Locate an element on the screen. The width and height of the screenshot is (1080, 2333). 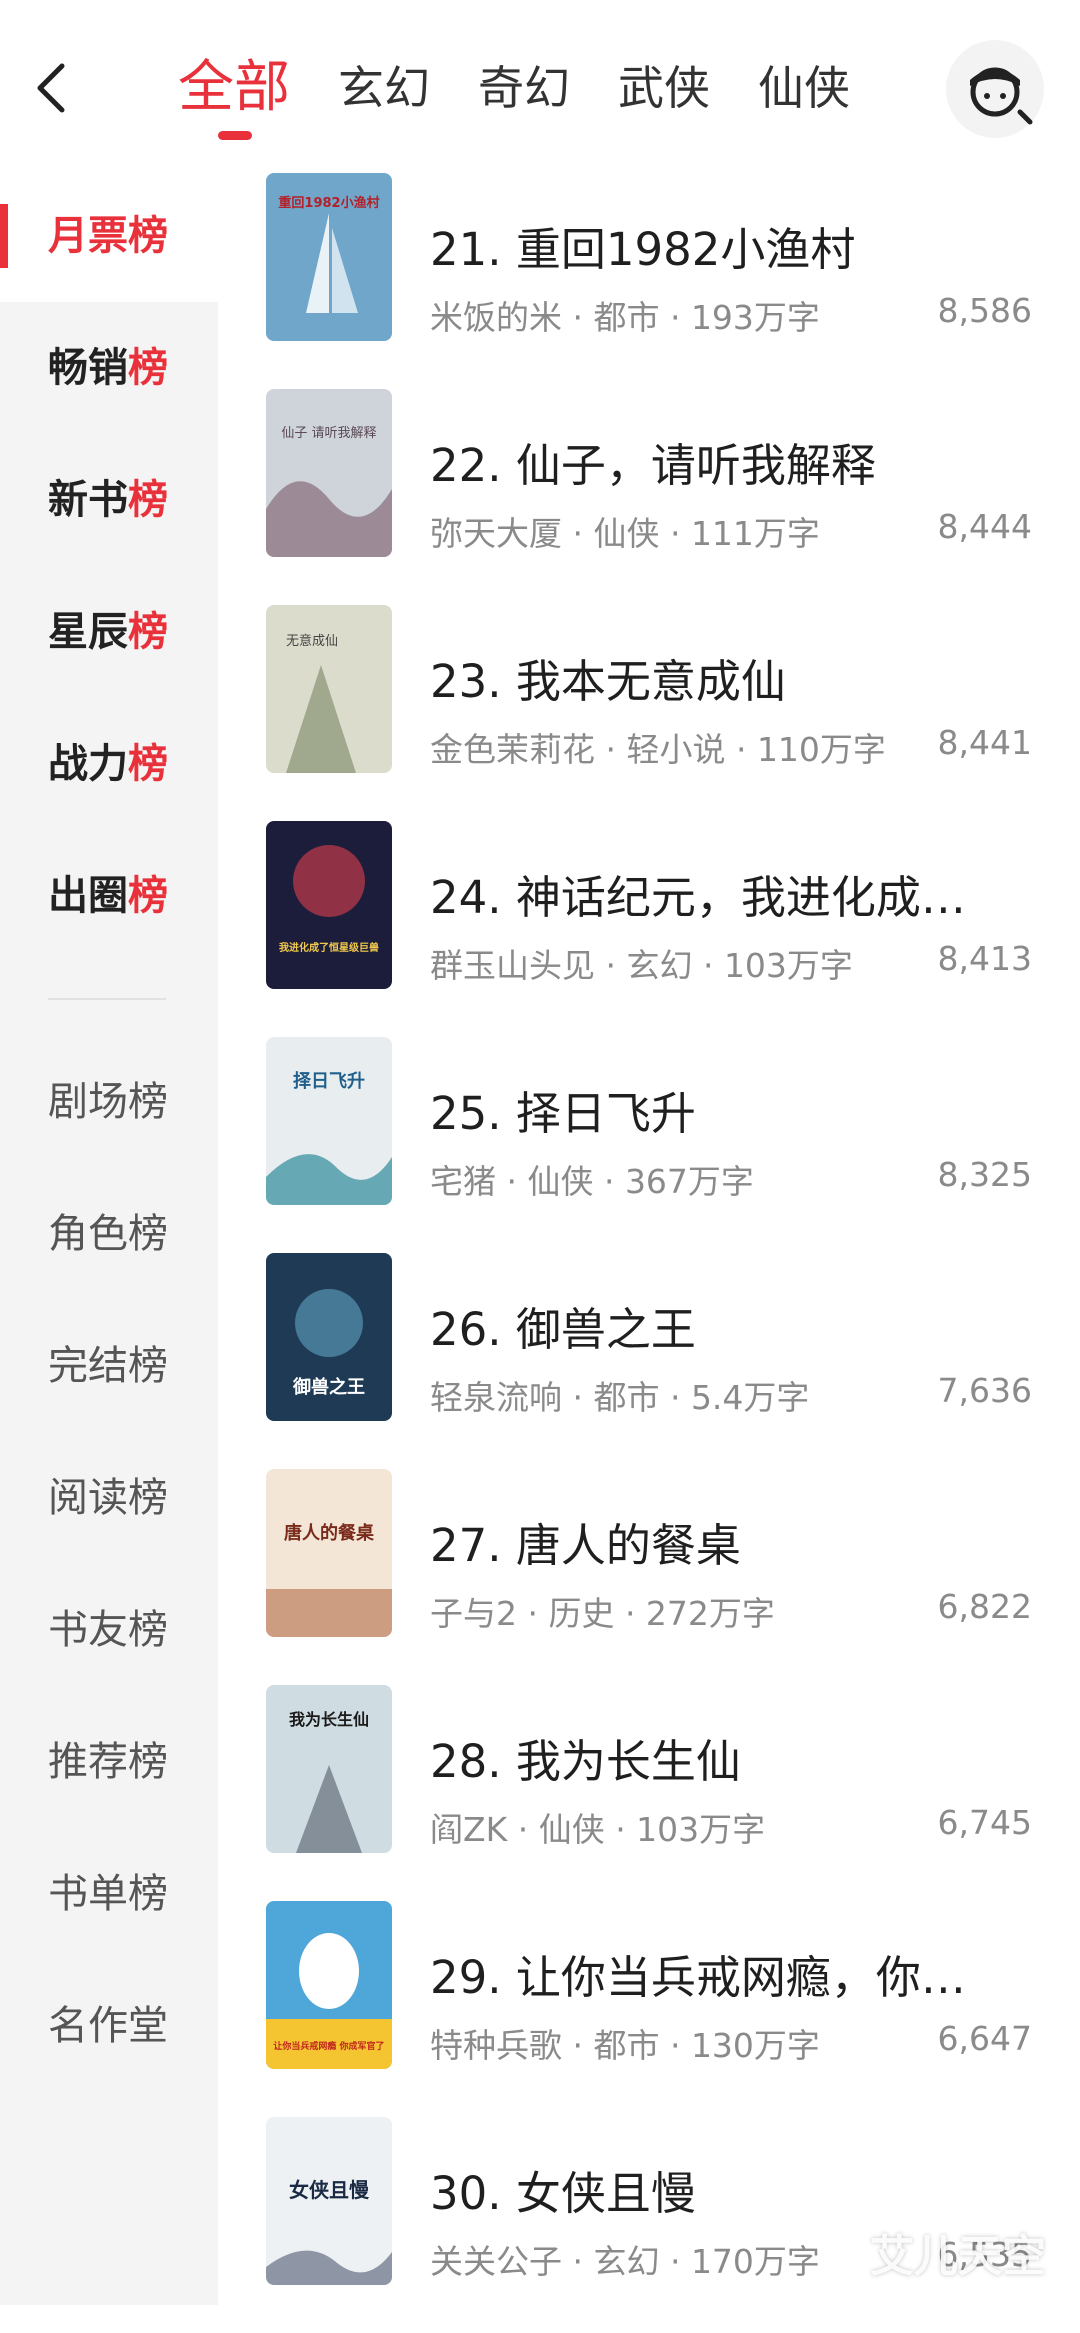
book-cover: 无意成仙 is located at coordinates (329, 689).